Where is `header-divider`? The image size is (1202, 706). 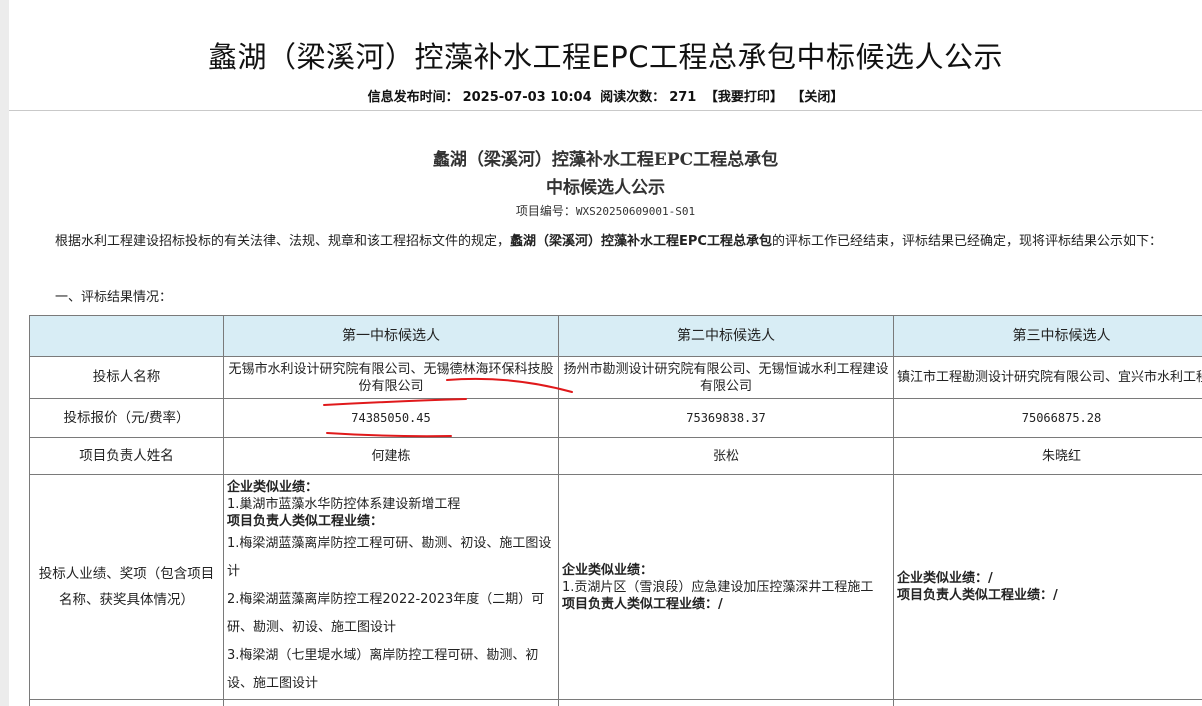
header-divider is located at coordinates (605, 110).